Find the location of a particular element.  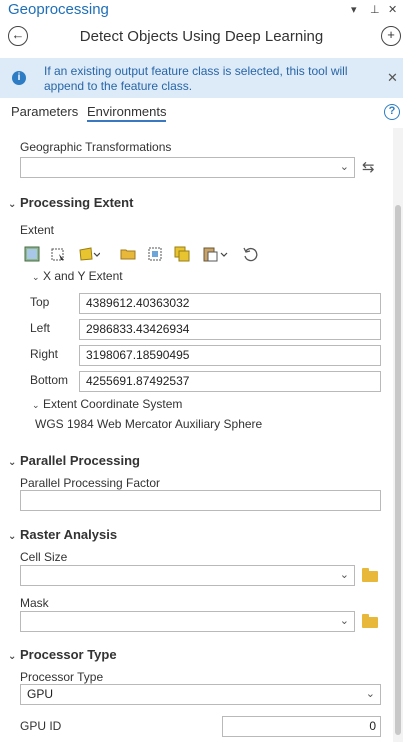

gpu-id-label: GPU ID is located at coordinates (41, 726).